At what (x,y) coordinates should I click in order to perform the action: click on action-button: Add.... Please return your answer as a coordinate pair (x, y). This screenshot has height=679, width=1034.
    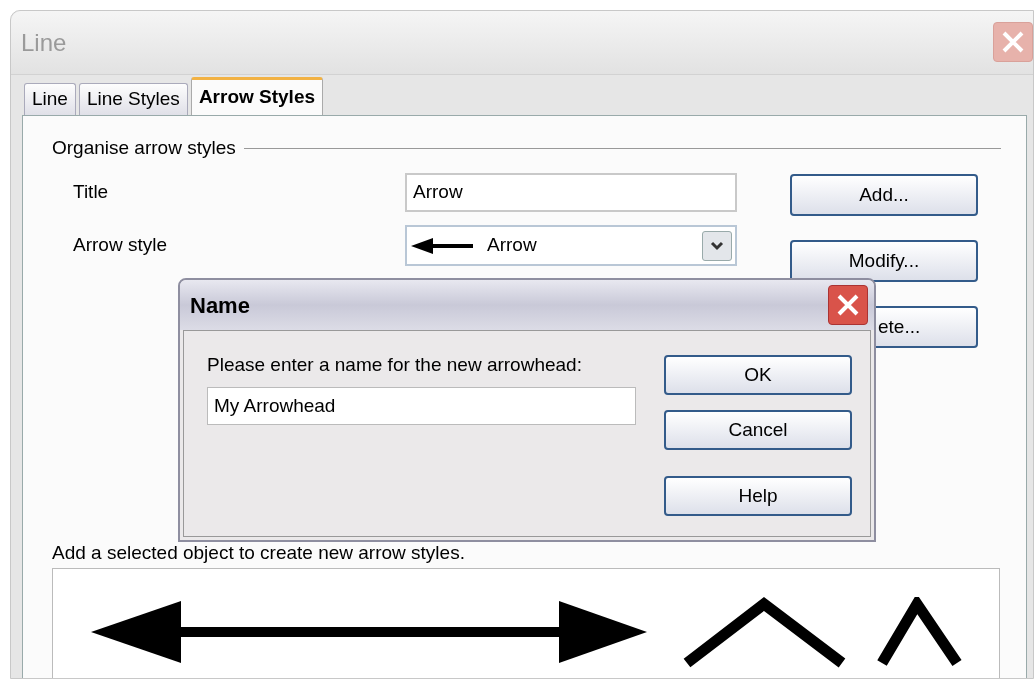
    Looking at the image, I should click on (884, 195).